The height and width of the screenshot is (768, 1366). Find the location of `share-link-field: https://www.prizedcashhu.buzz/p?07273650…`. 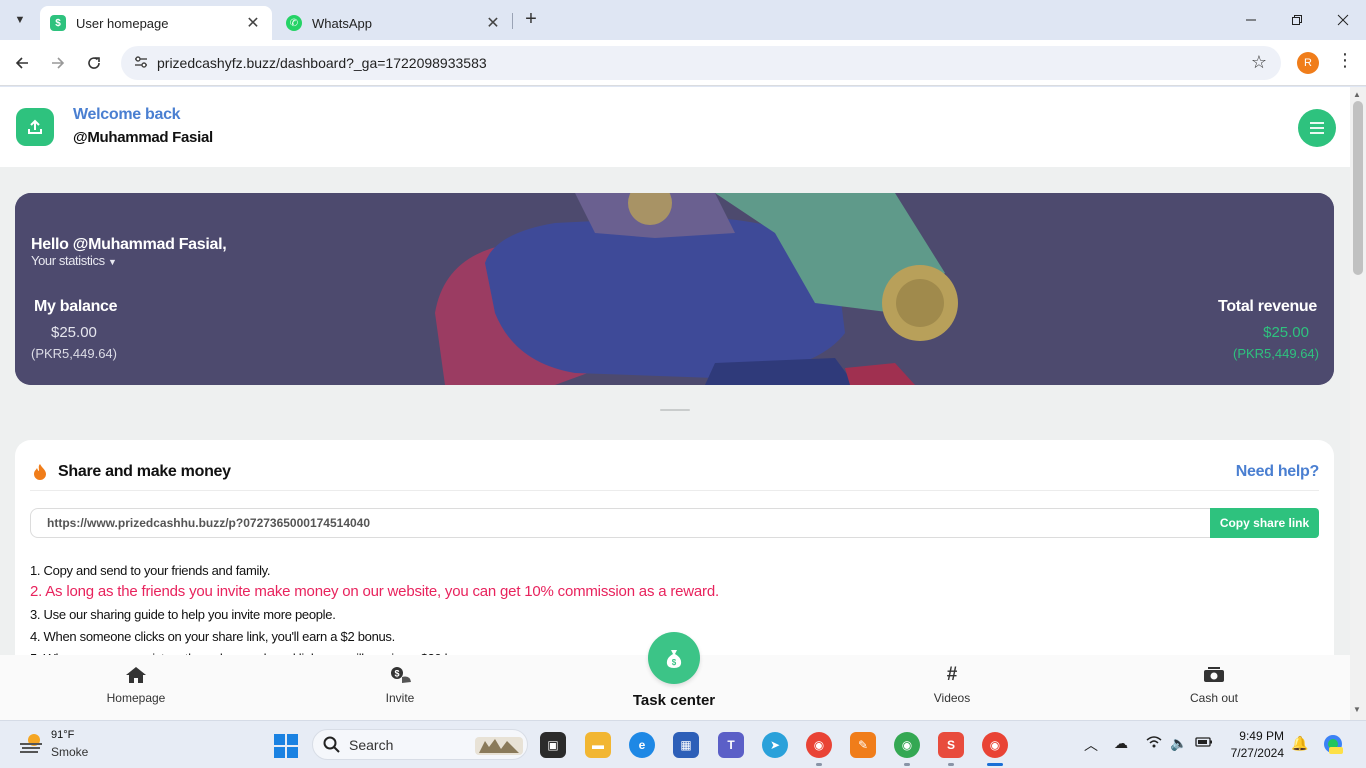

share-link-field: https://www.prizedcashhu.buzz/p?07273650… is located at coordinates (620, 523).